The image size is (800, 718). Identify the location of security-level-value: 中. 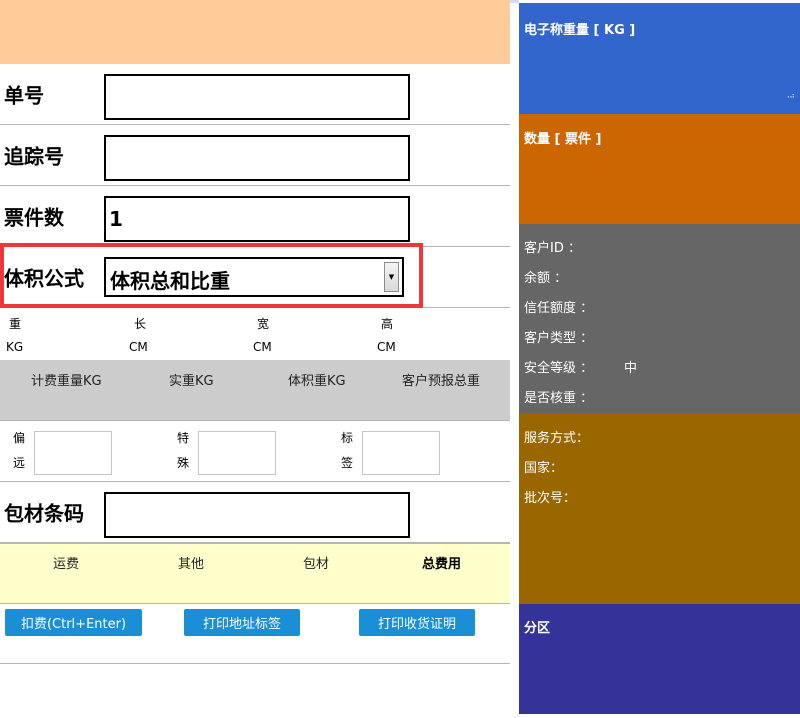
(631, 368).